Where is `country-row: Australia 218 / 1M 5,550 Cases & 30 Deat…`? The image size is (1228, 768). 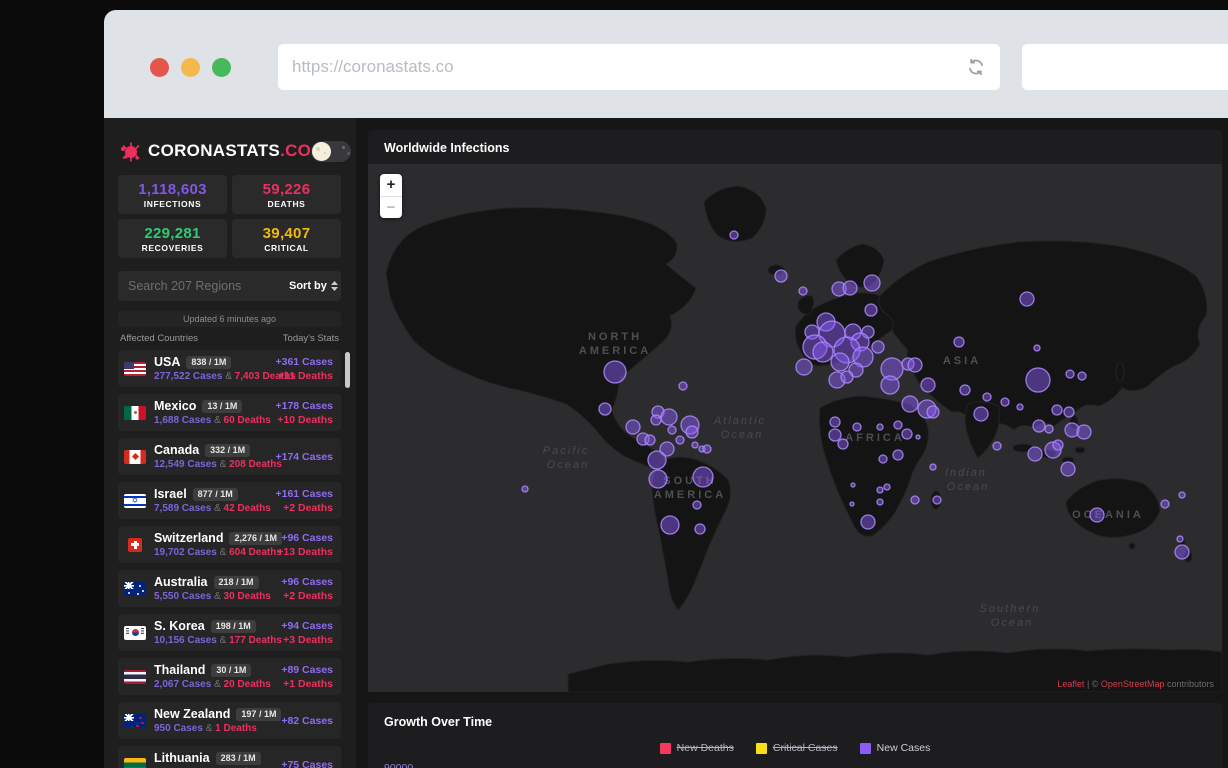
country-row: Australia 218 / 1M 5,550 Cases & 30 Deat… is located at coordinates (229, 588).